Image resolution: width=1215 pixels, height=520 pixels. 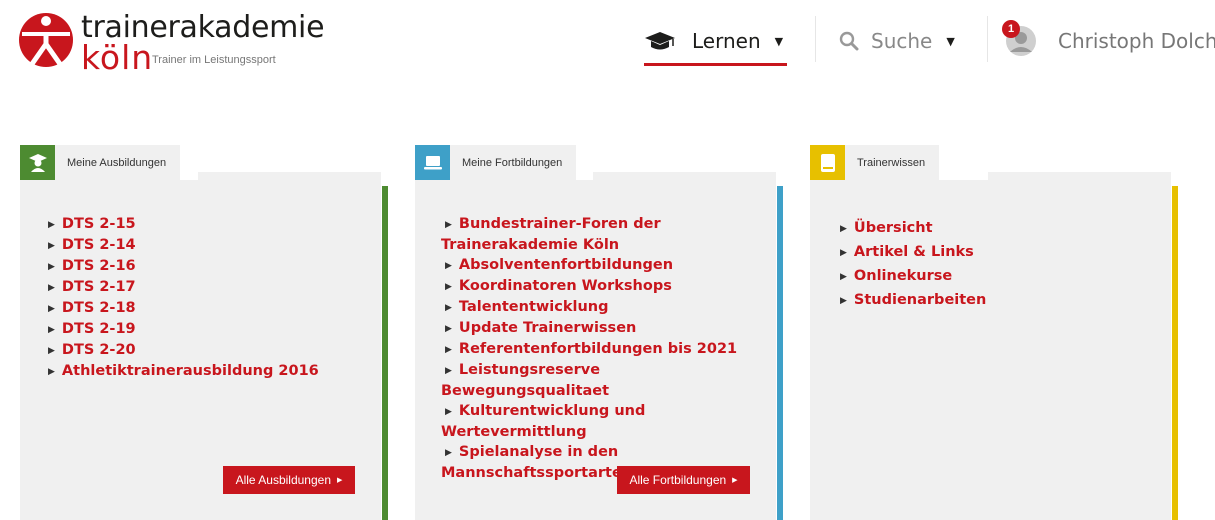 I want to click on list-item-label: Onlinekurse, so click(x=903, y=276).